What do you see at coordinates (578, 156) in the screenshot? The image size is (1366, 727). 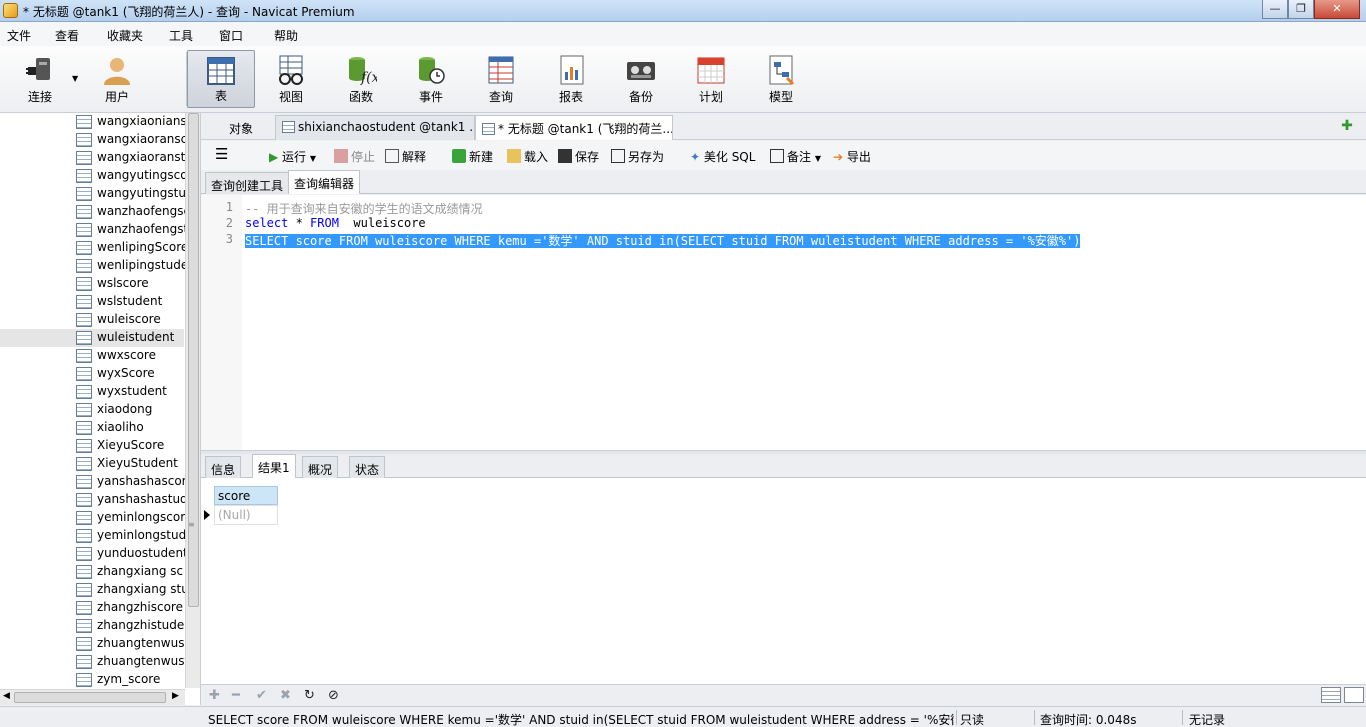 I see `save-button: 保存` at bounding box center [578, 156].